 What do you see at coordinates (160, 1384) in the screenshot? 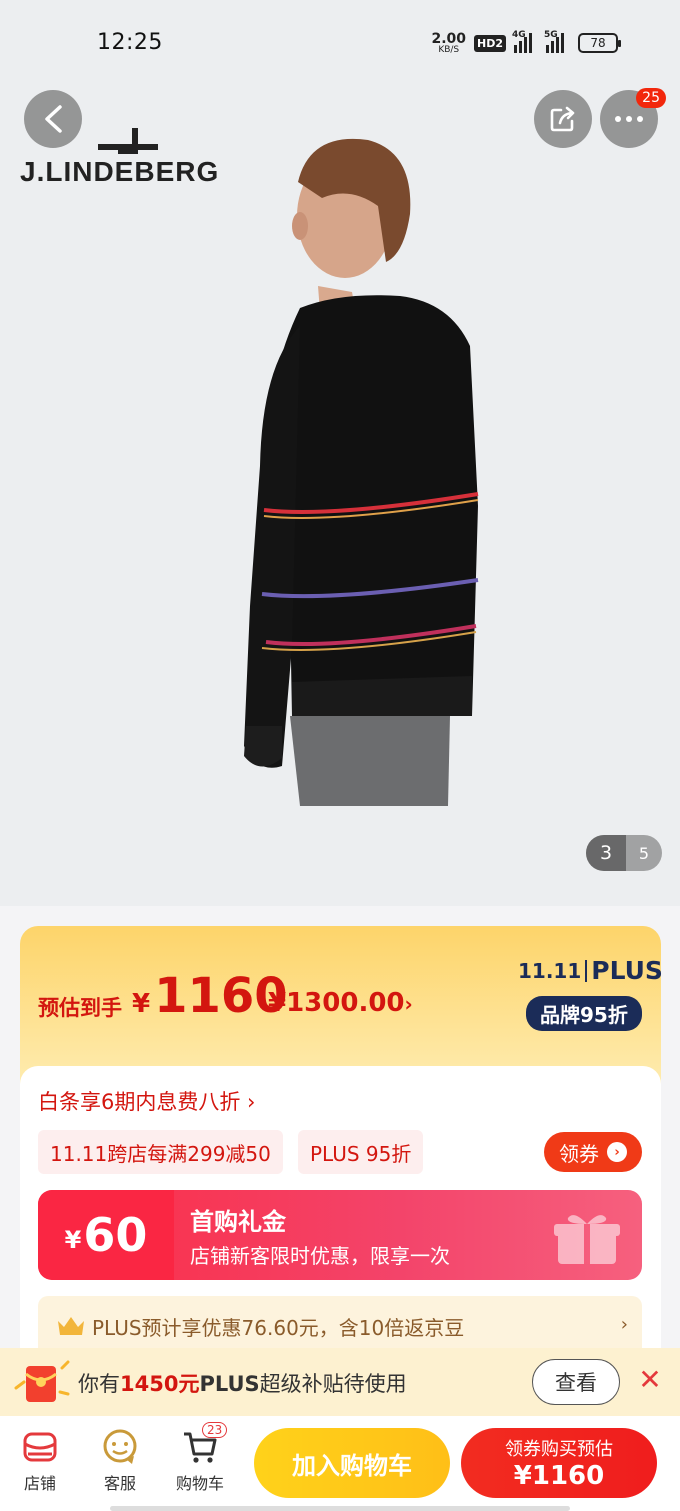
I see `subsidy-amount: 1450元` at bounding box center [160, 1384].